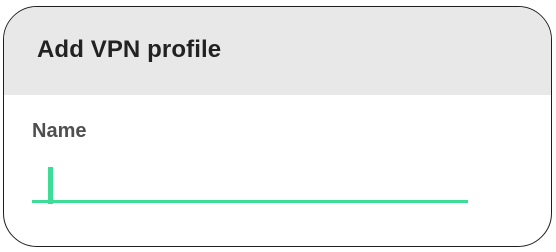 Image resolution: width=556 pixels, height=252 pixels. Describe the element at coordinates (250, 180) in the screenshot. I see `name-input` at that location.